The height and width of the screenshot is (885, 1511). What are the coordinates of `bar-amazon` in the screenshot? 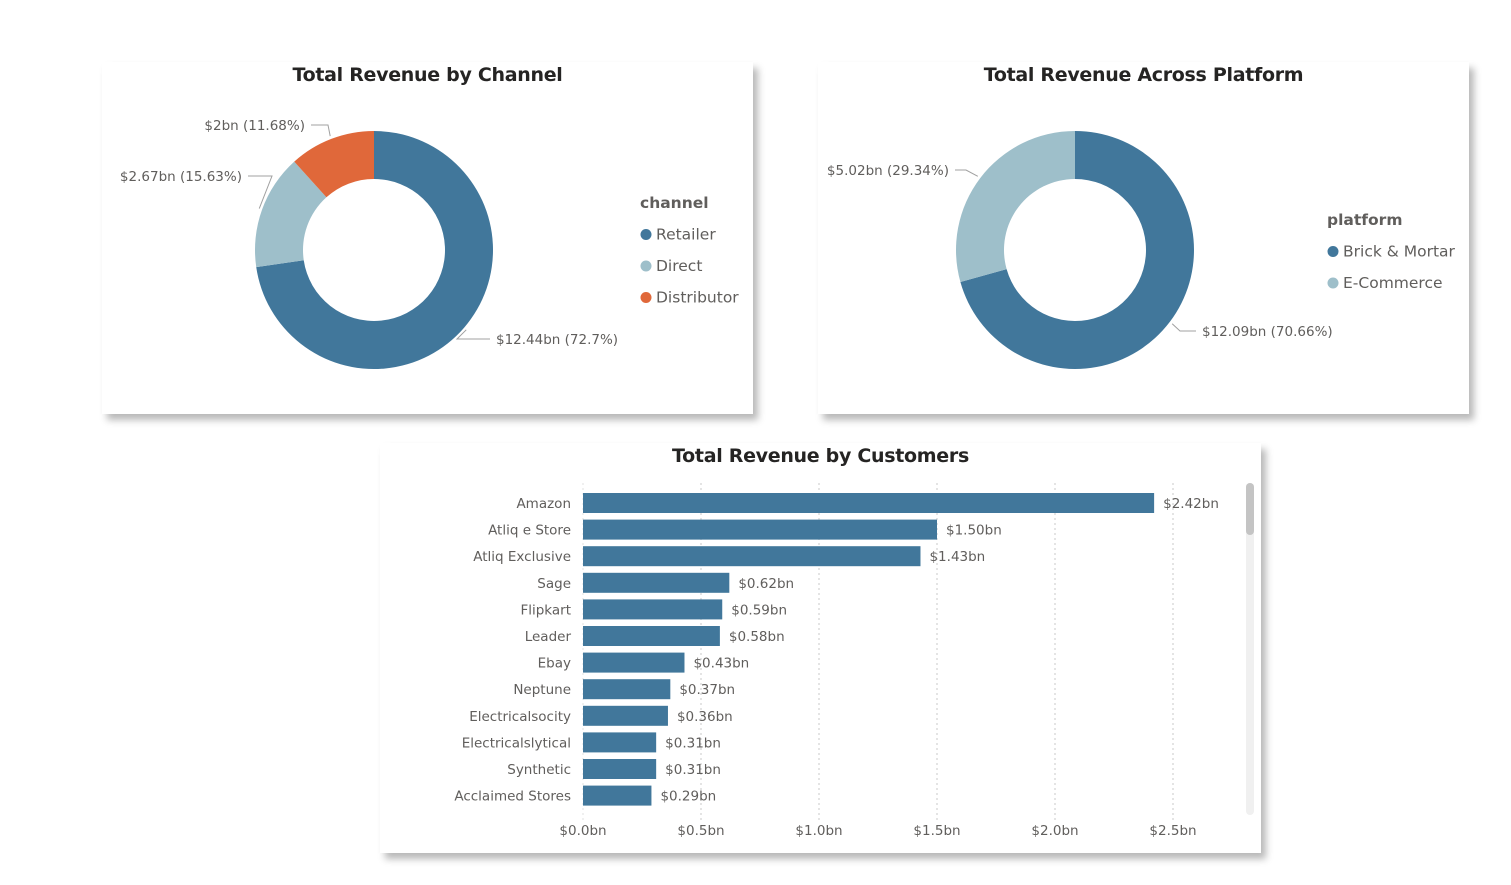 It's located at (869, 503).